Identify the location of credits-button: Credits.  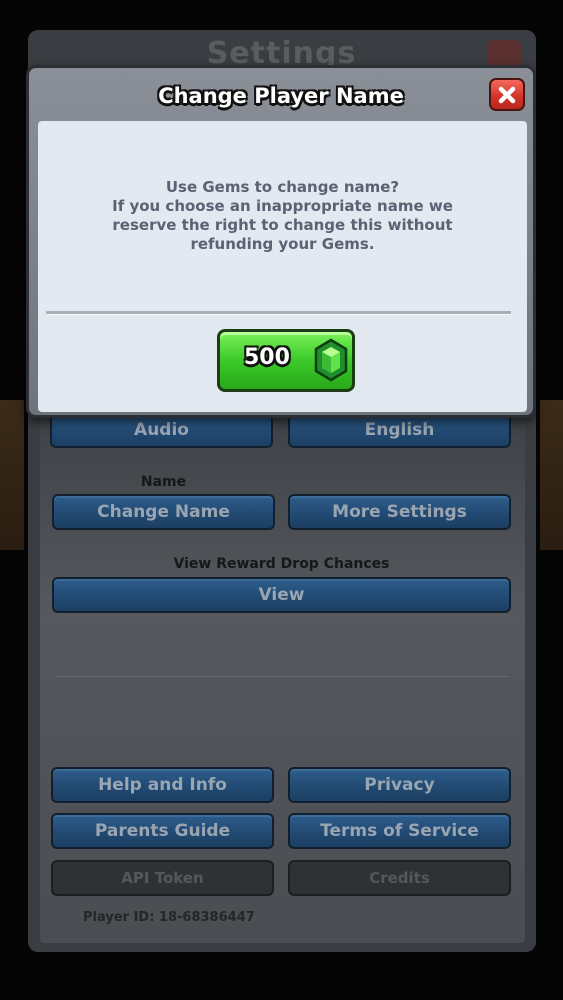
(399, 878).